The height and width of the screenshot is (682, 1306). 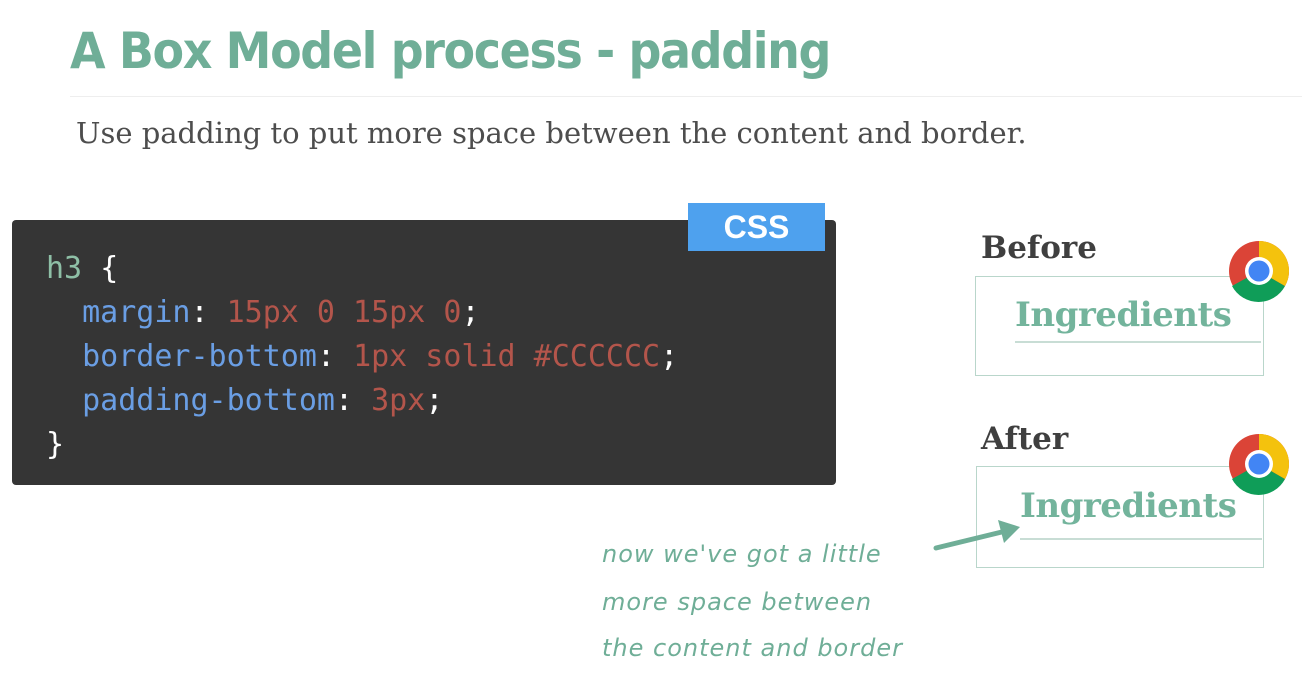 I want to click on code-selector: h3, so click(x=64, y=268).